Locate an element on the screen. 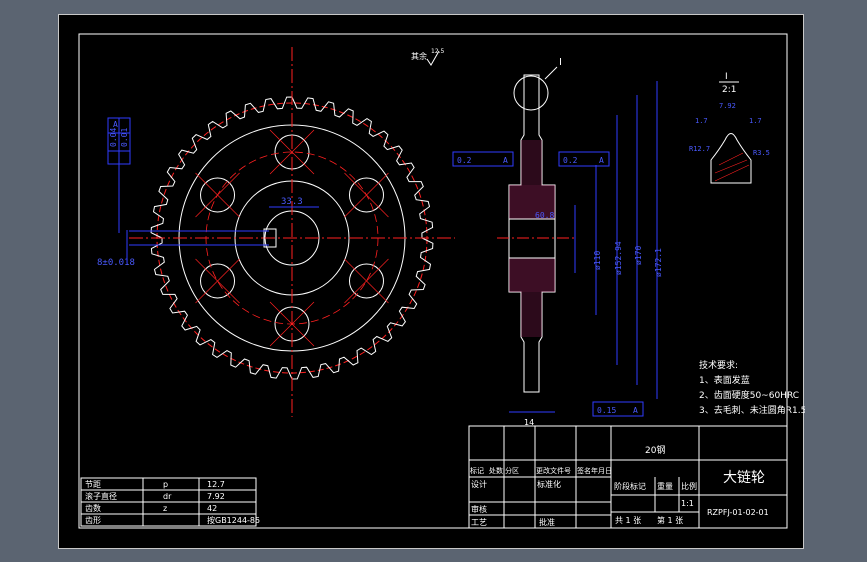  requirement-1: 1、表面发蓝 is located at coordinates (724, 380).